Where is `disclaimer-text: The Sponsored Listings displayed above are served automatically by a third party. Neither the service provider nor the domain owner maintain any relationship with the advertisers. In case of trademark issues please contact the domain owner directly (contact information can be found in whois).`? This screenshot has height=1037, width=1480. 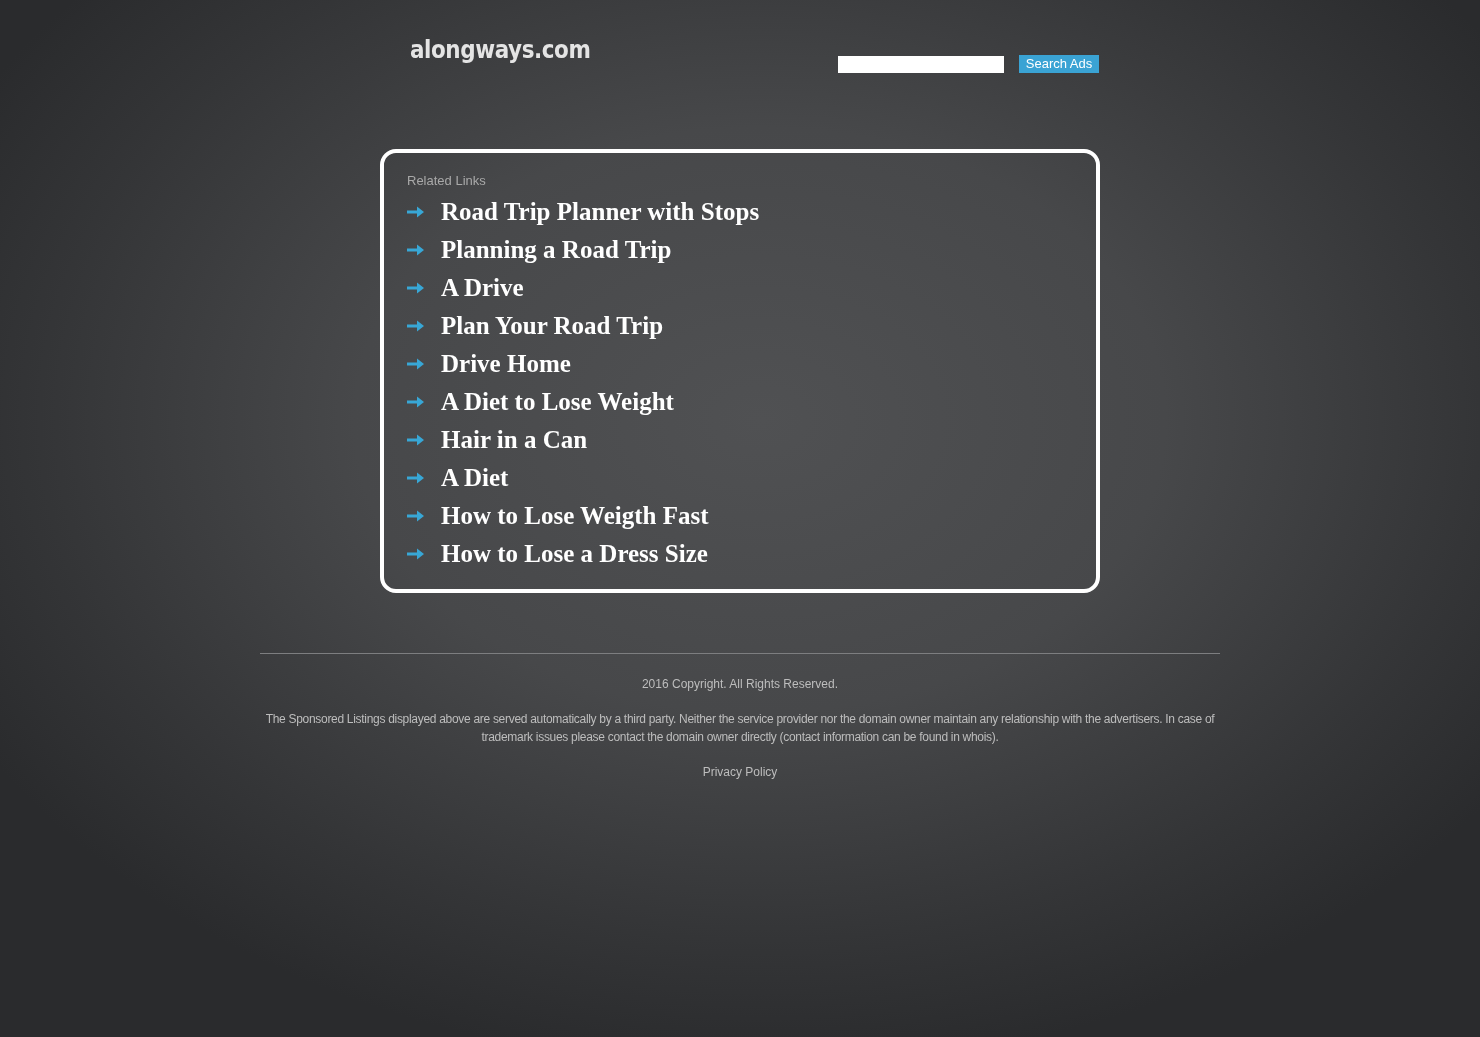 disclaimer-text: The Sponsored Listings displayed above are served automatically by a third party. Neither the service provider nor the domain owner maintain any relationship with the advertisers. In case of trademark issues please contact the domain owner directly (contact information can be found in whois). is located at coordinates (740, 728).